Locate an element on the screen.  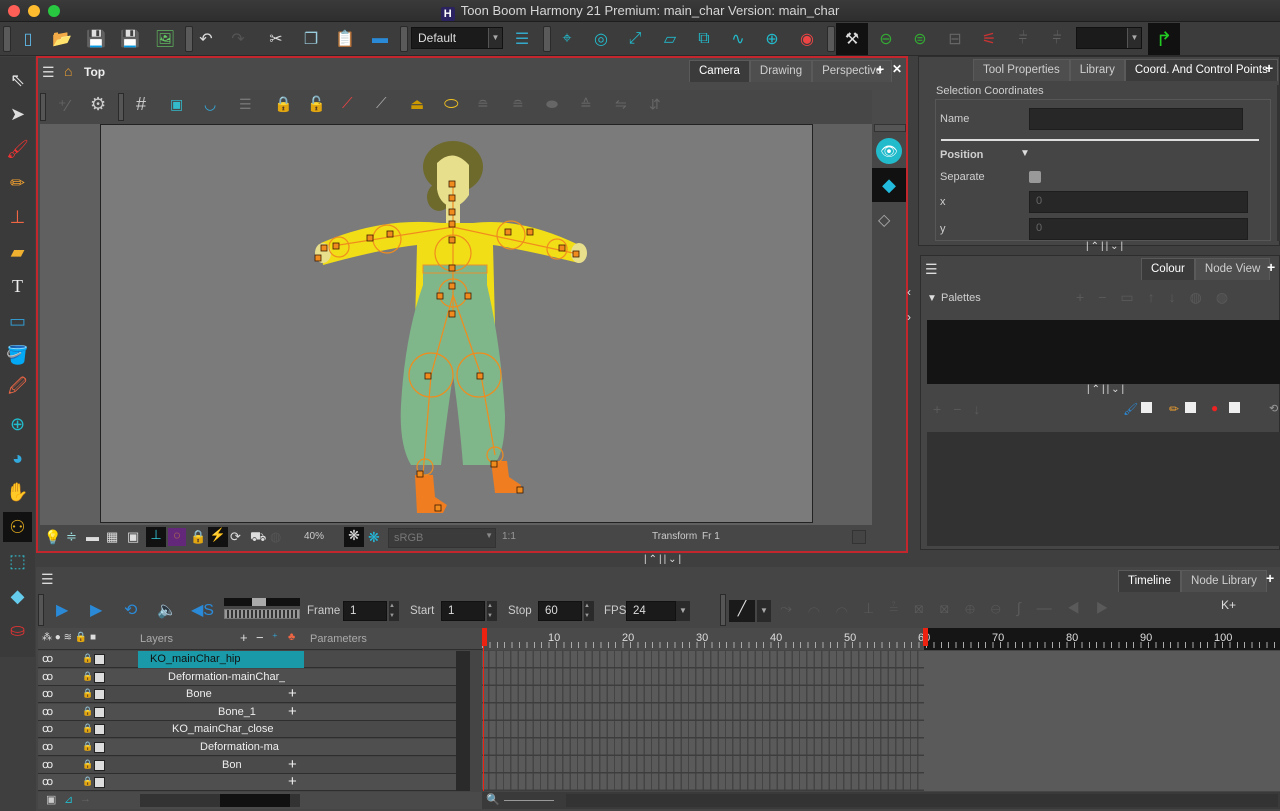
new-scene-icon: ▯ is located at coordinates (28, 39).